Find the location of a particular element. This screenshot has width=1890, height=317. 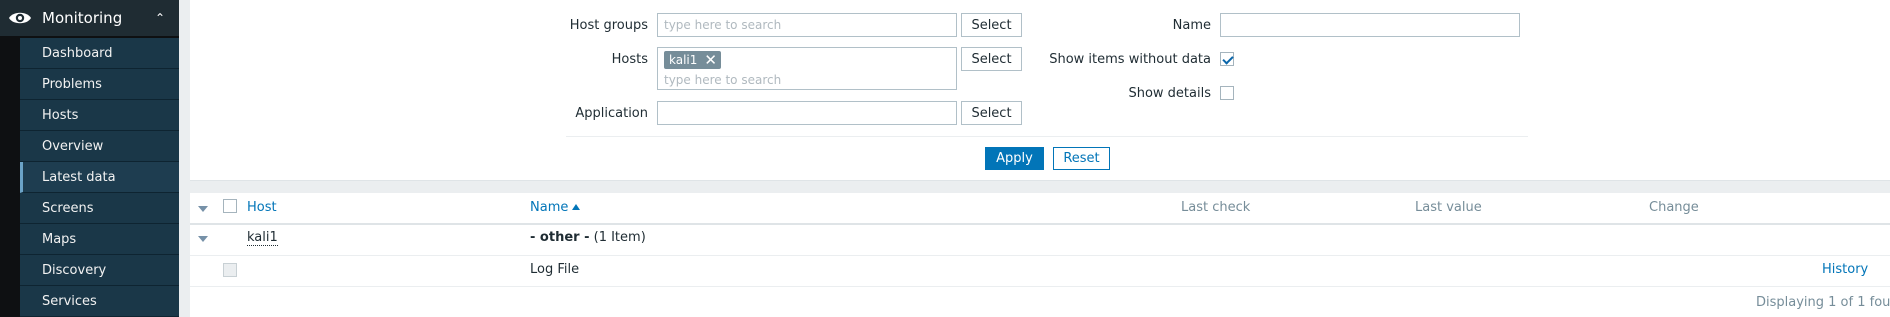

host-chip-label: kali1 is located at coordinates (683, 60).